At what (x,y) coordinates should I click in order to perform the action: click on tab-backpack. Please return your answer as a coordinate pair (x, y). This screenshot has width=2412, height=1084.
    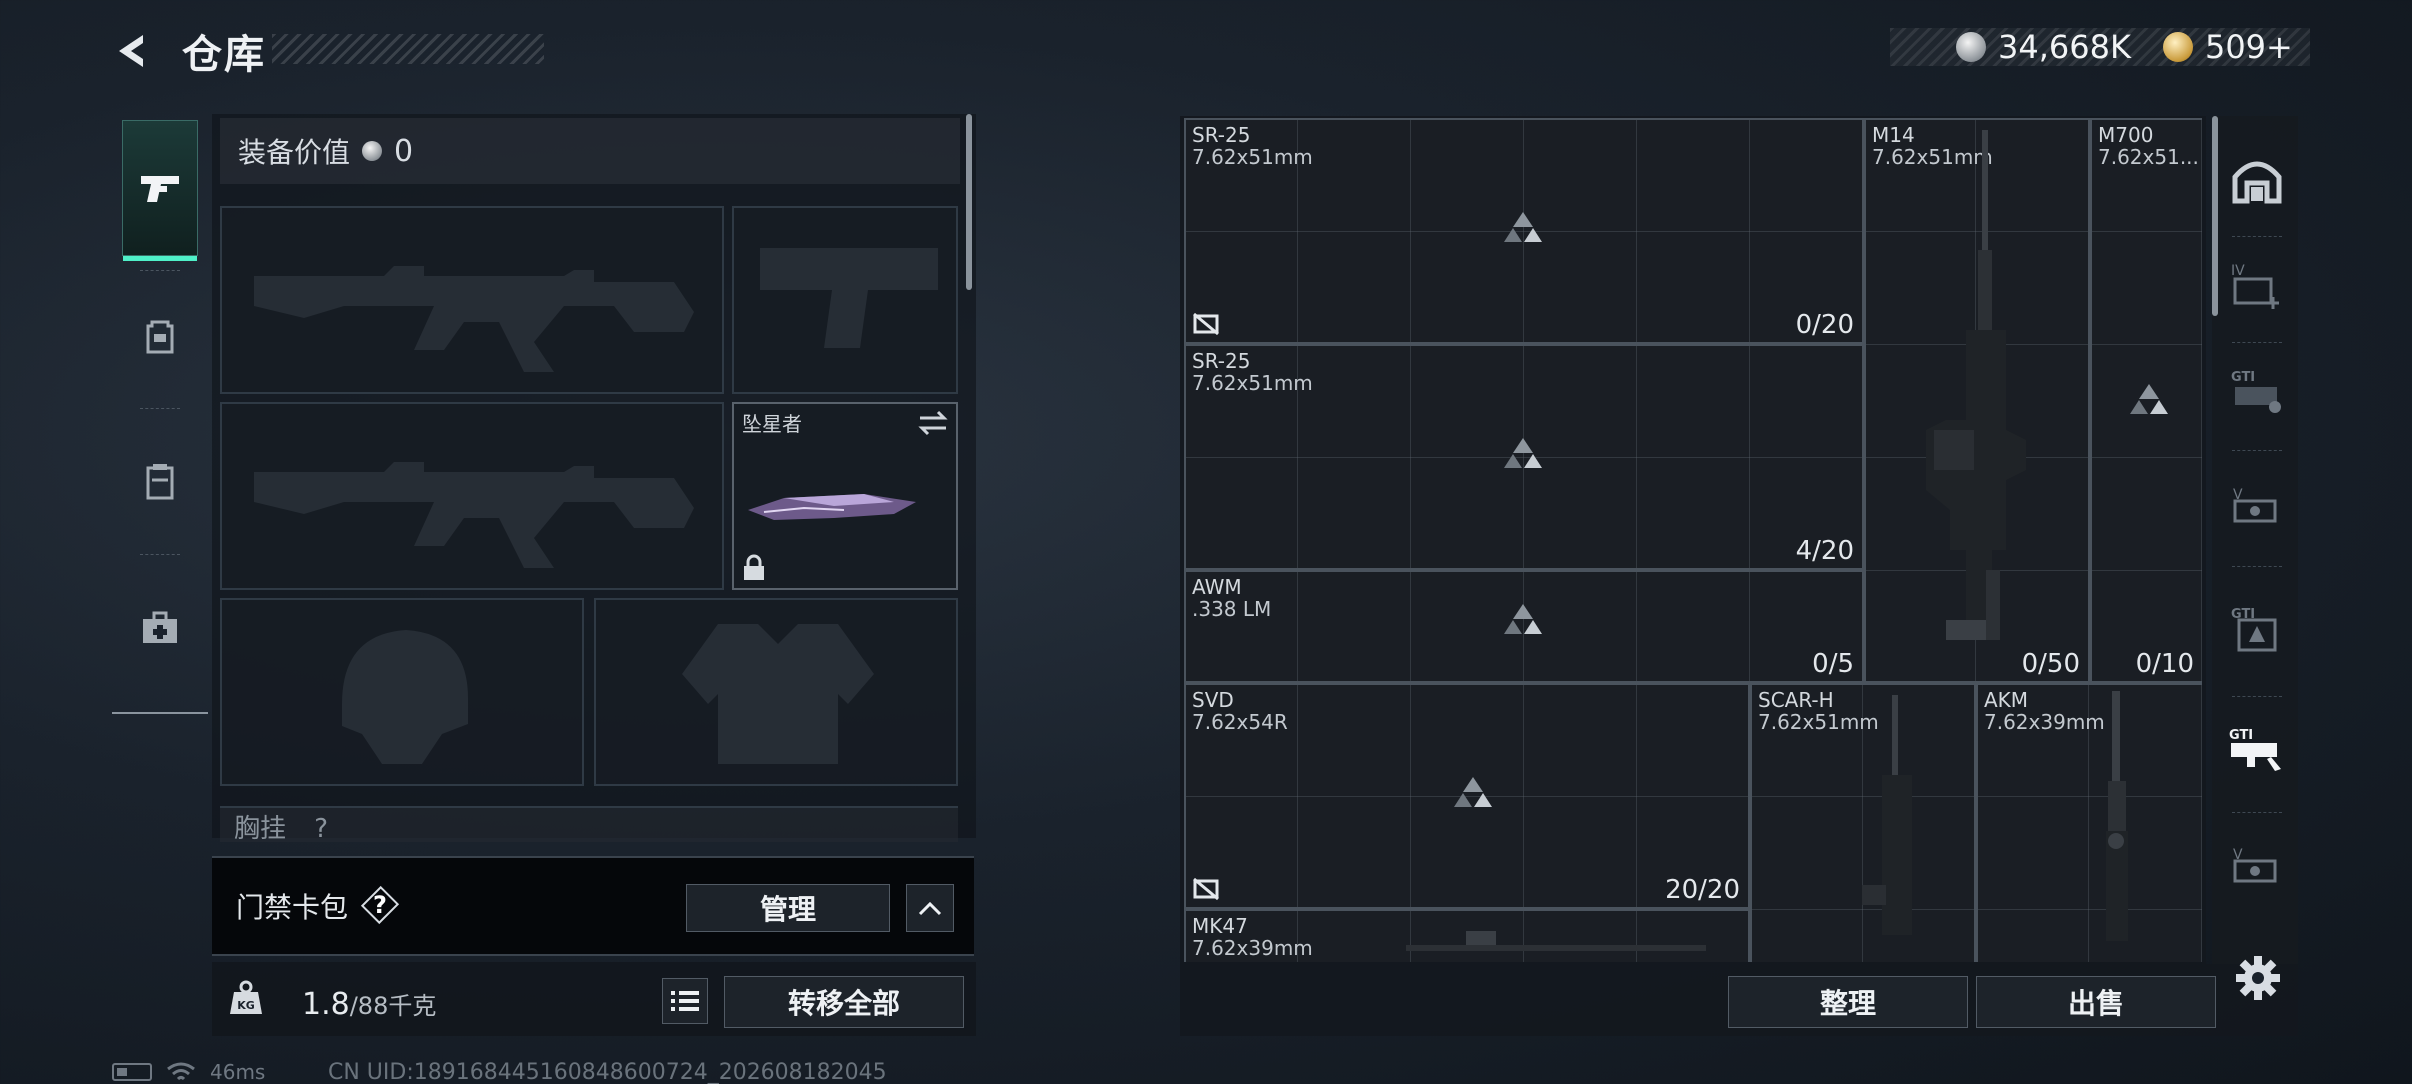
    Looking at the image, I should click on (160, 336).